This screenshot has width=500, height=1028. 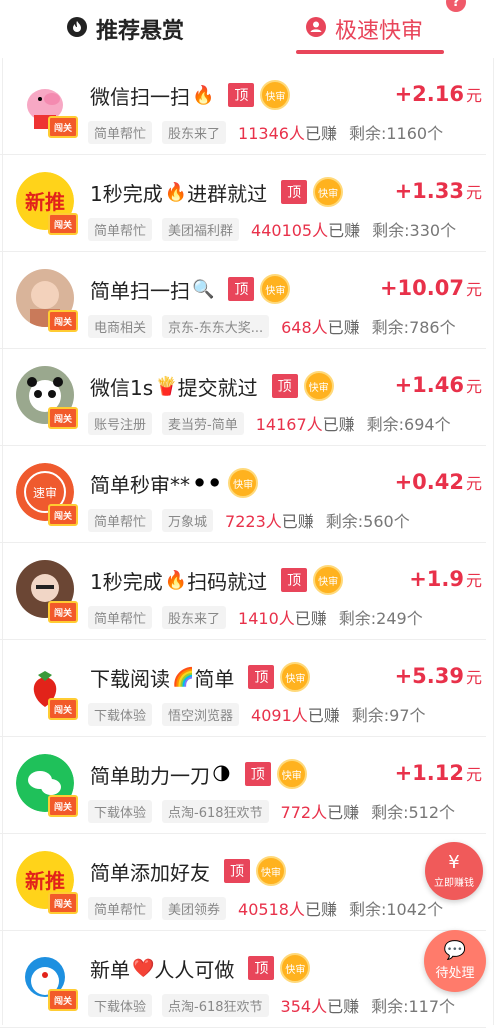 I want to click on emoji-icon: 🔥, so click(x=203, y=95).